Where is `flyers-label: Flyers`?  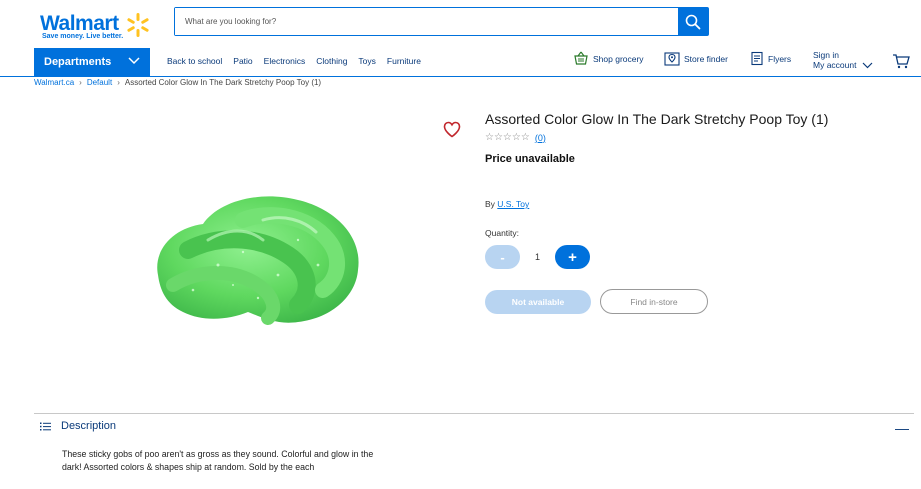
flyers-label: Flyers is located at coordinates (780, 58).